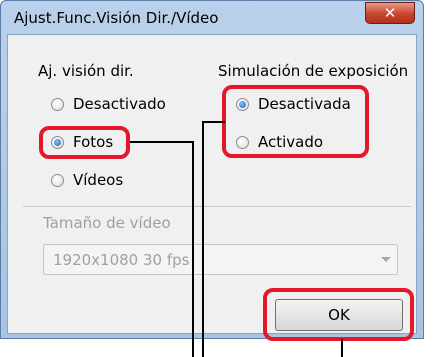 The height and width of the screenshot is (357, 439). I want to click on callout-line-fotos-horizontal, so click(161, 142).